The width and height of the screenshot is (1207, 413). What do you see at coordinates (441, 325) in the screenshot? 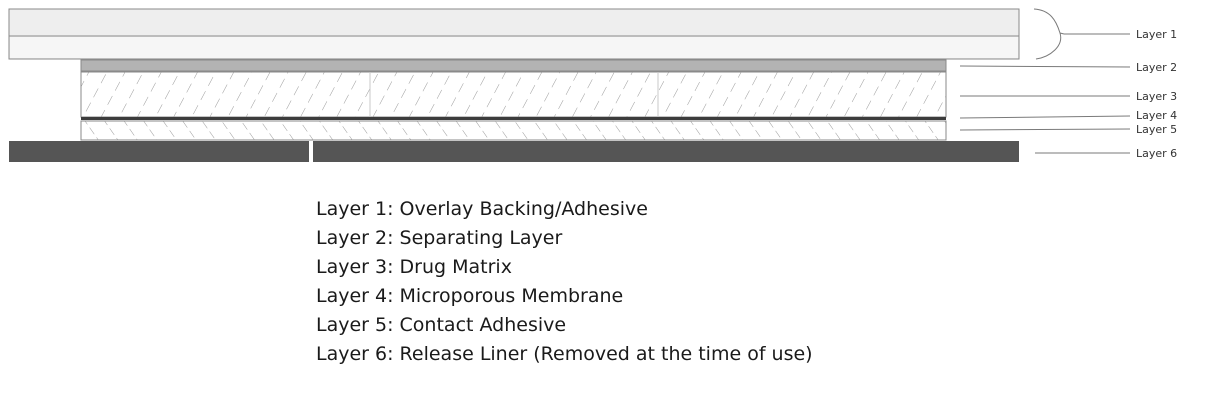
I see `legend-item-layer-5: Layer 5: Contact Adhesive` at bounding box center [441, 325].